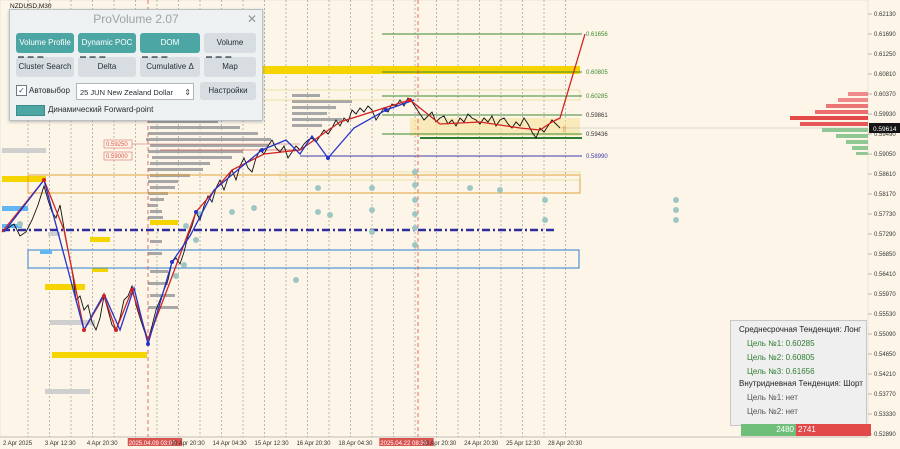 The image size is (900, 449). What do you see at coordinates (188, 444) in the screenshot?
I see `time-tick-label: 10 Apr 20:30` at bounding box center [188, 444].